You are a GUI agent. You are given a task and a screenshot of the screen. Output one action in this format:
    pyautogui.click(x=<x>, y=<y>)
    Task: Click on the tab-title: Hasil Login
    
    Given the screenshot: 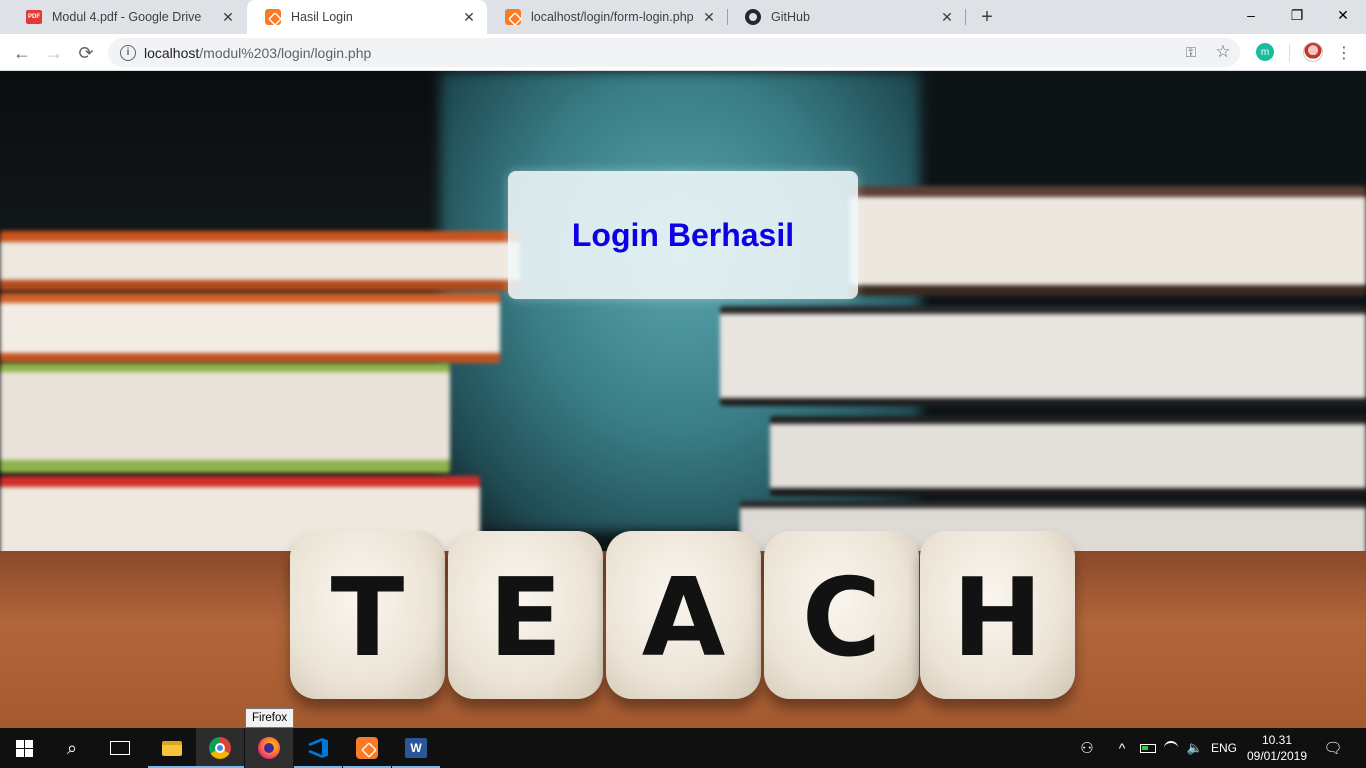 What is the action you would take?
    pyautogui.click(x=322, y=17)
    